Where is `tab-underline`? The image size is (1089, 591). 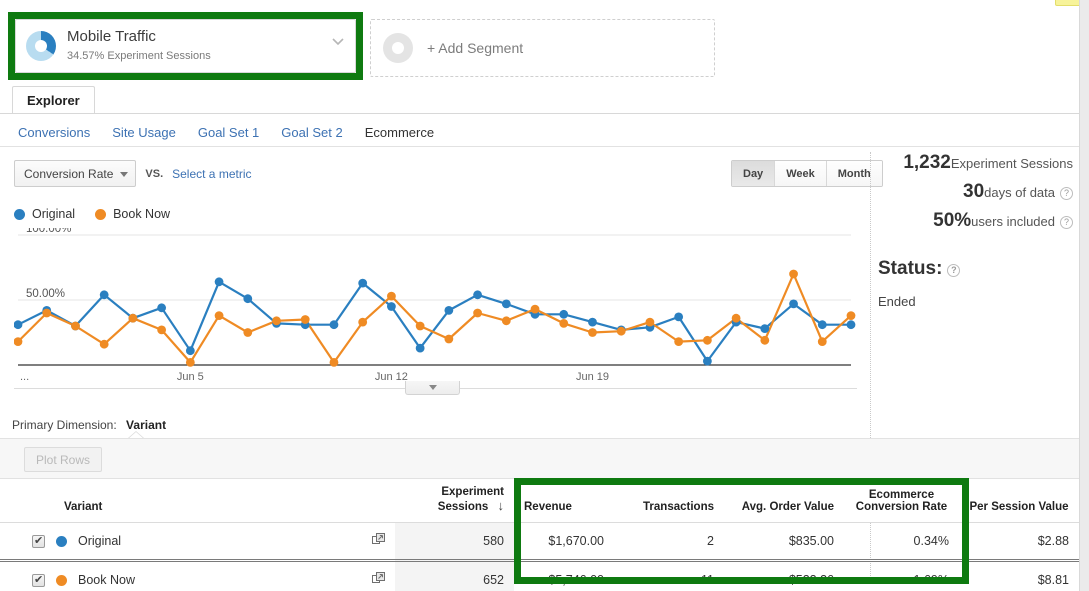
tab-underline is located at coordinates (539, 113).